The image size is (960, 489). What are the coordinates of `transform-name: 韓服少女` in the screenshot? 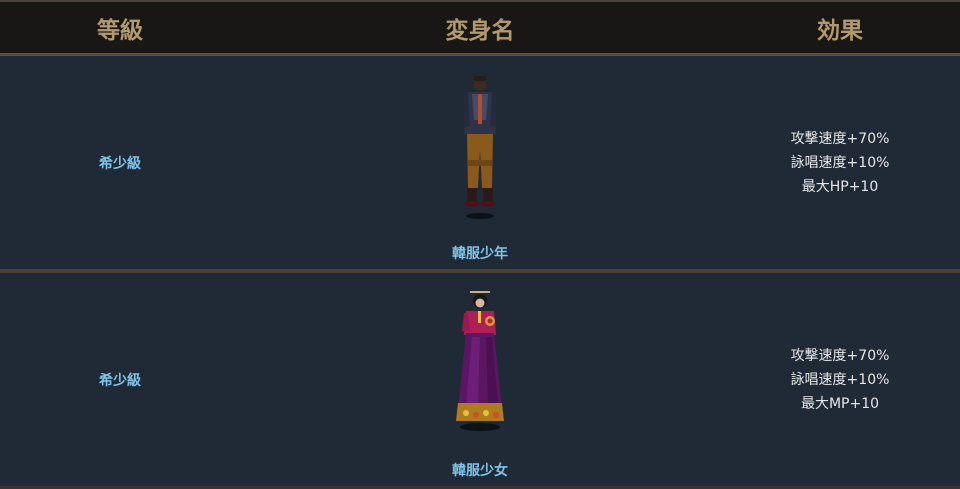 It's located at (480, 471).